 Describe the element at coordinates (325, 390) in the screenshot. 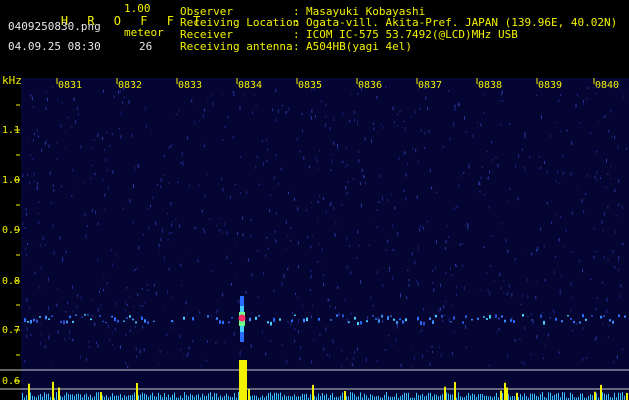

I see `signal-level-histogram` at that location.